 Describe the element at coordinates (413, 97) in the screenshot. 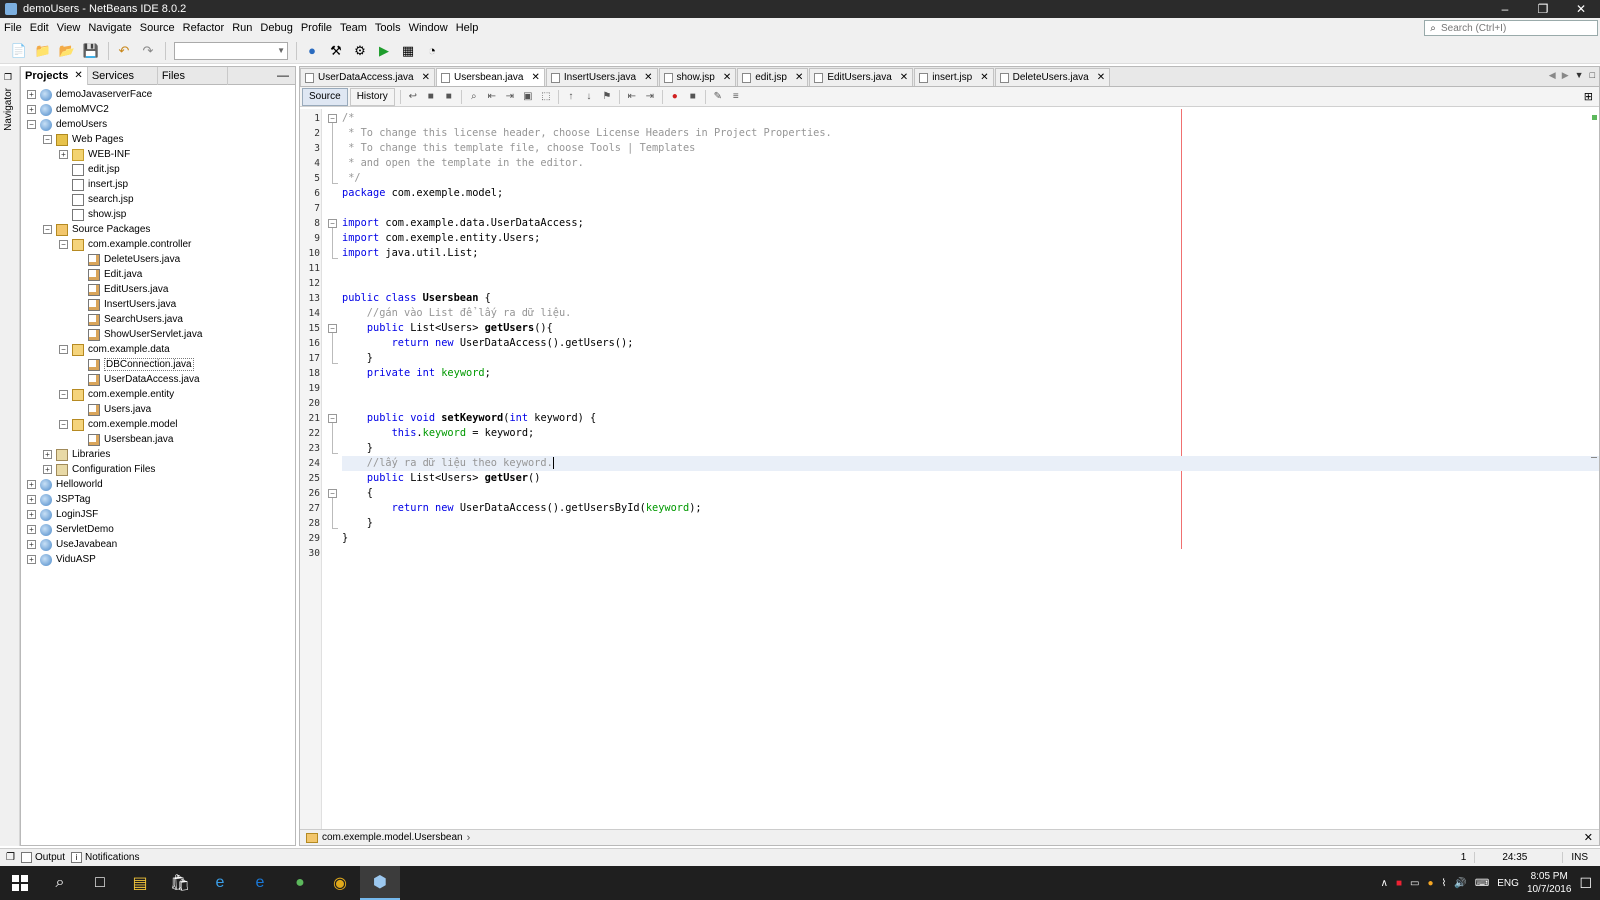

I see `last-edit-icon: ↩` at that location.